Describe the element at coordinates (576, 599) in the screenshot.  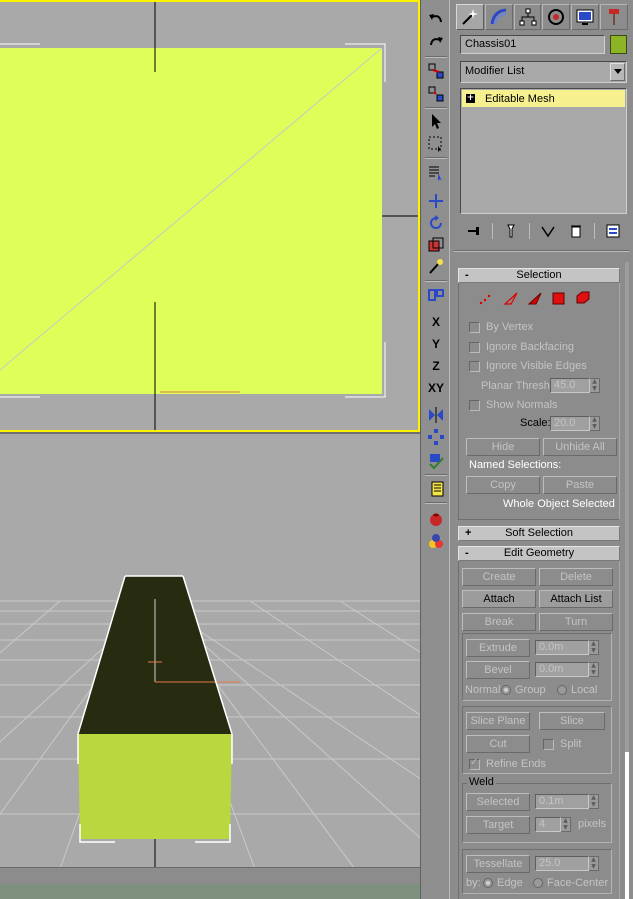
I see `attach-list-button: Attach List` at that location.